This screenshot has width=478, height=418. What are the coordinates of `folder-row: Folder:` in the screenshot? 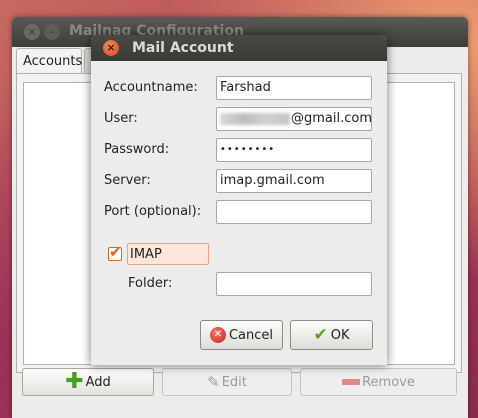 It's located at (239, 284).